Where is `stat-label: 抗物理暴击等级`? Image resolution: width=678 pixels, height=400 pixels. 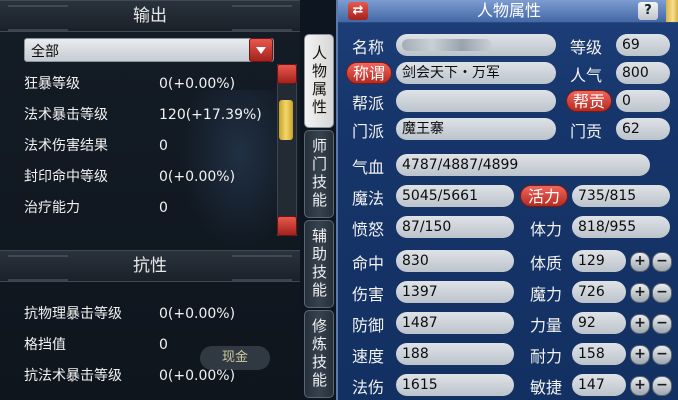
stat-label: 抗物理暴击等级 is located at coordinates (73, 314).